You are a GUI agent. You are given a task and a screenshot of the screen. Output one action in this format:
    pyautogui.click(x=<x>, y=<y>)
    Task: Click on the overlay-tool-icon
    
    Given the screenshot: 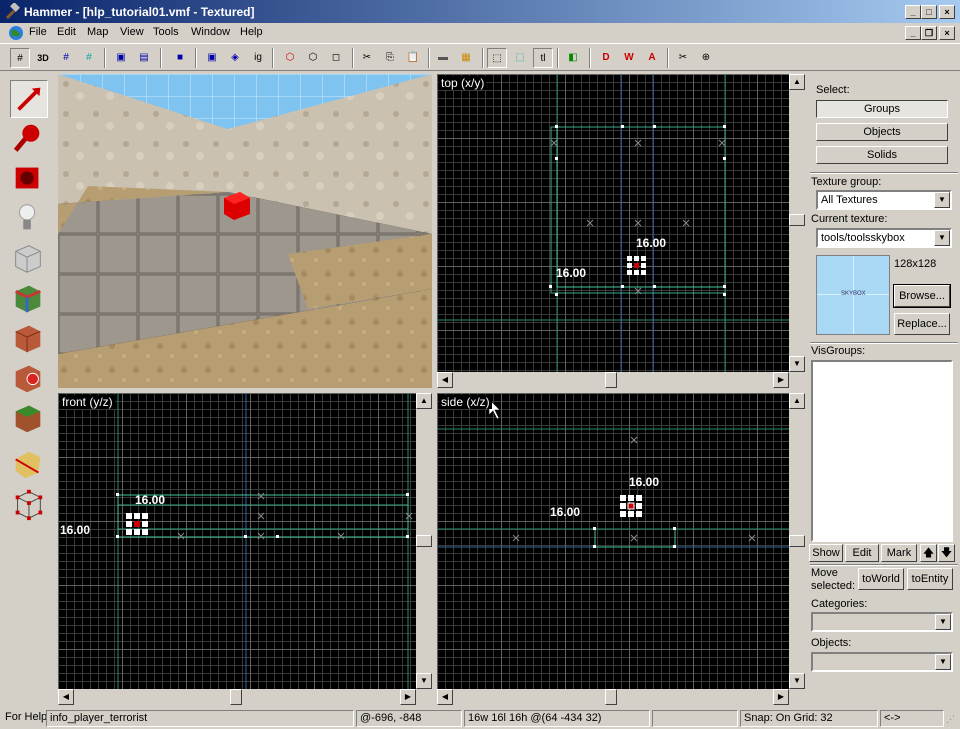 What is the action you would take?
    pyautogui.click(x=29, y=419)
    